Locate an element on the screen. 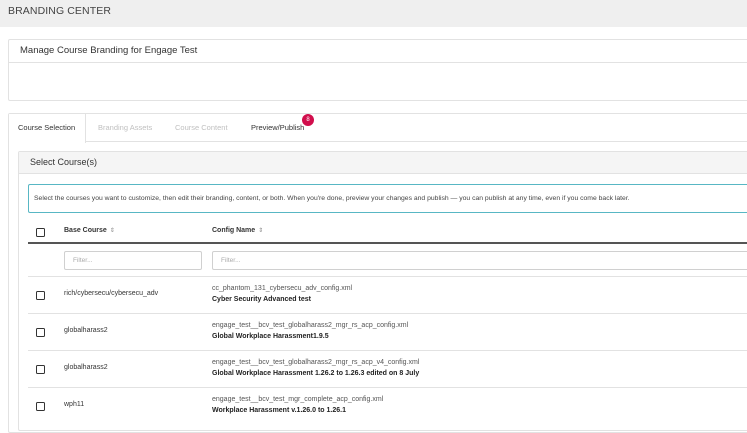 The height and width of the screenshot is (433, 747). table-header: Base Course ⇕ Config Name ⇕ is located at coordinates (387, 233).